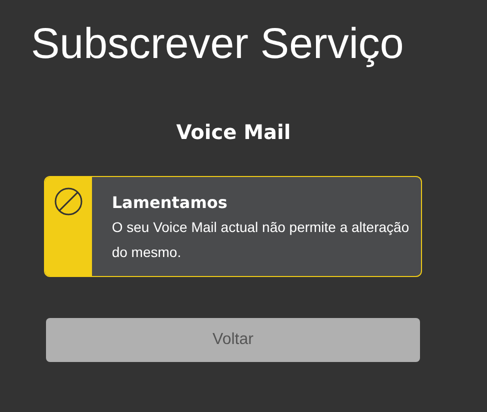 This screenshot has width=487, height=412. What do you see at coordinates (233, 340) in the screenshot?
I see `back-button: Voltar` at bounding box center [233, 340].